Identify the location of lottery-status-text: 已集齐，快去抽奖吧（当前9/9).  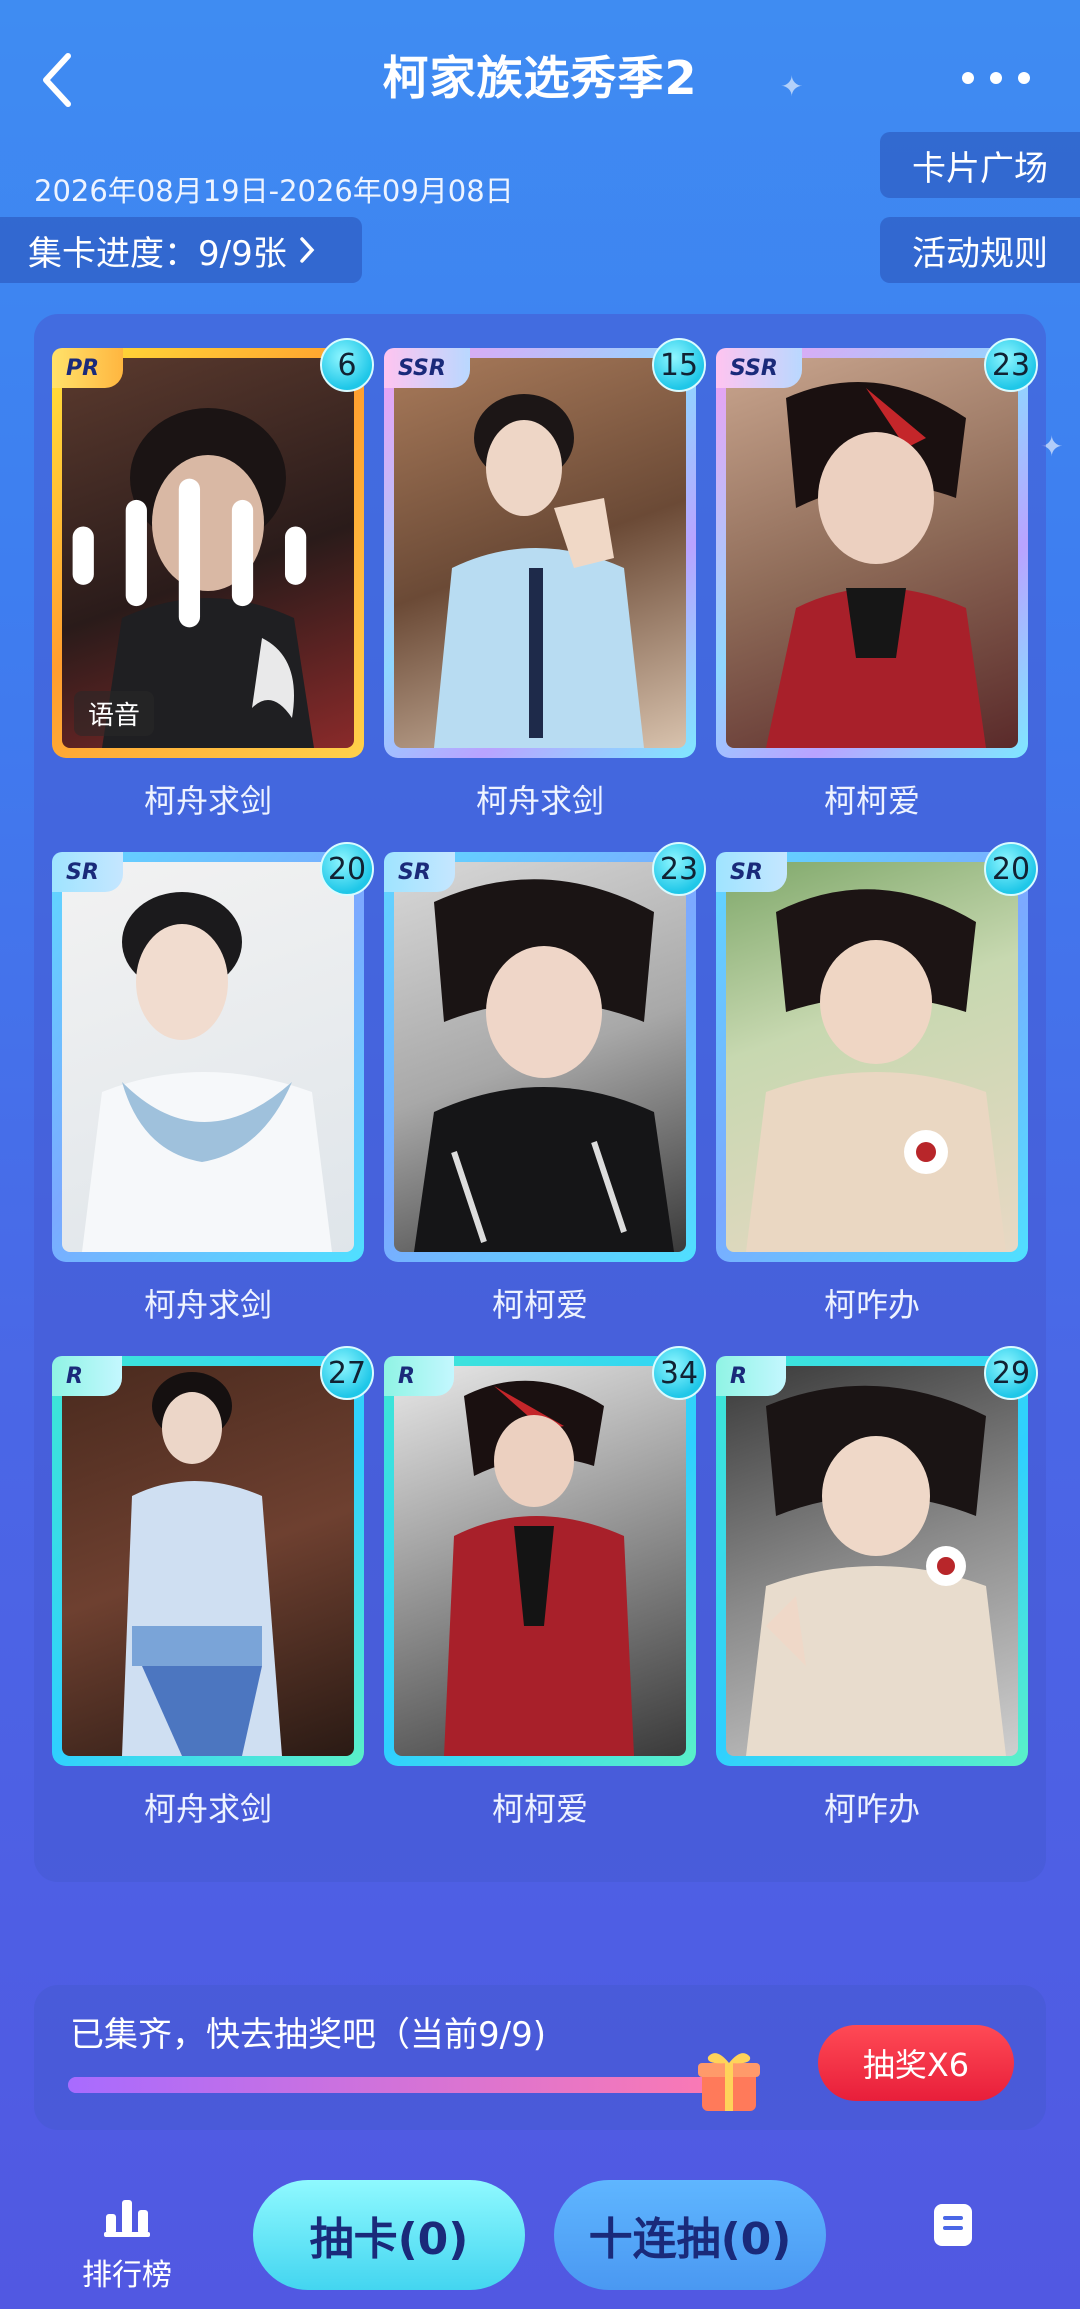
(308, 2035).